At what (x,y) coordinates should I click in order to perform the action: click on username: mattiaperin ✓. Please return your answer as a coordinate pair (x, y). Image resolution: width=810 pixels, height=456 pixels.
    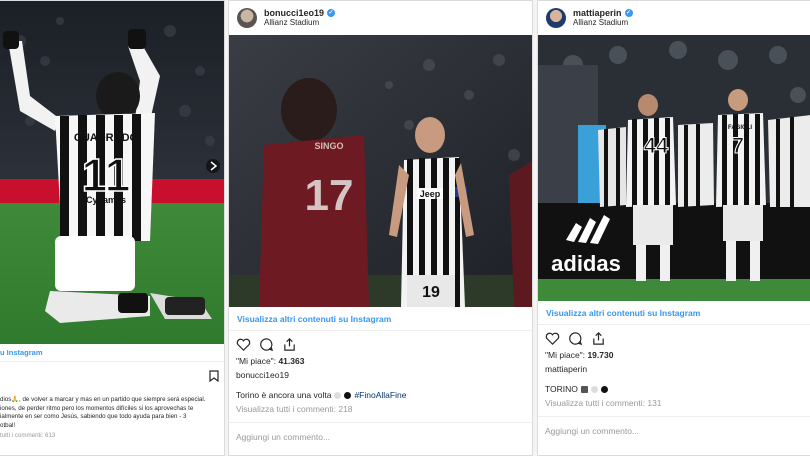
    Looking at the image, I should click on (603, 13).